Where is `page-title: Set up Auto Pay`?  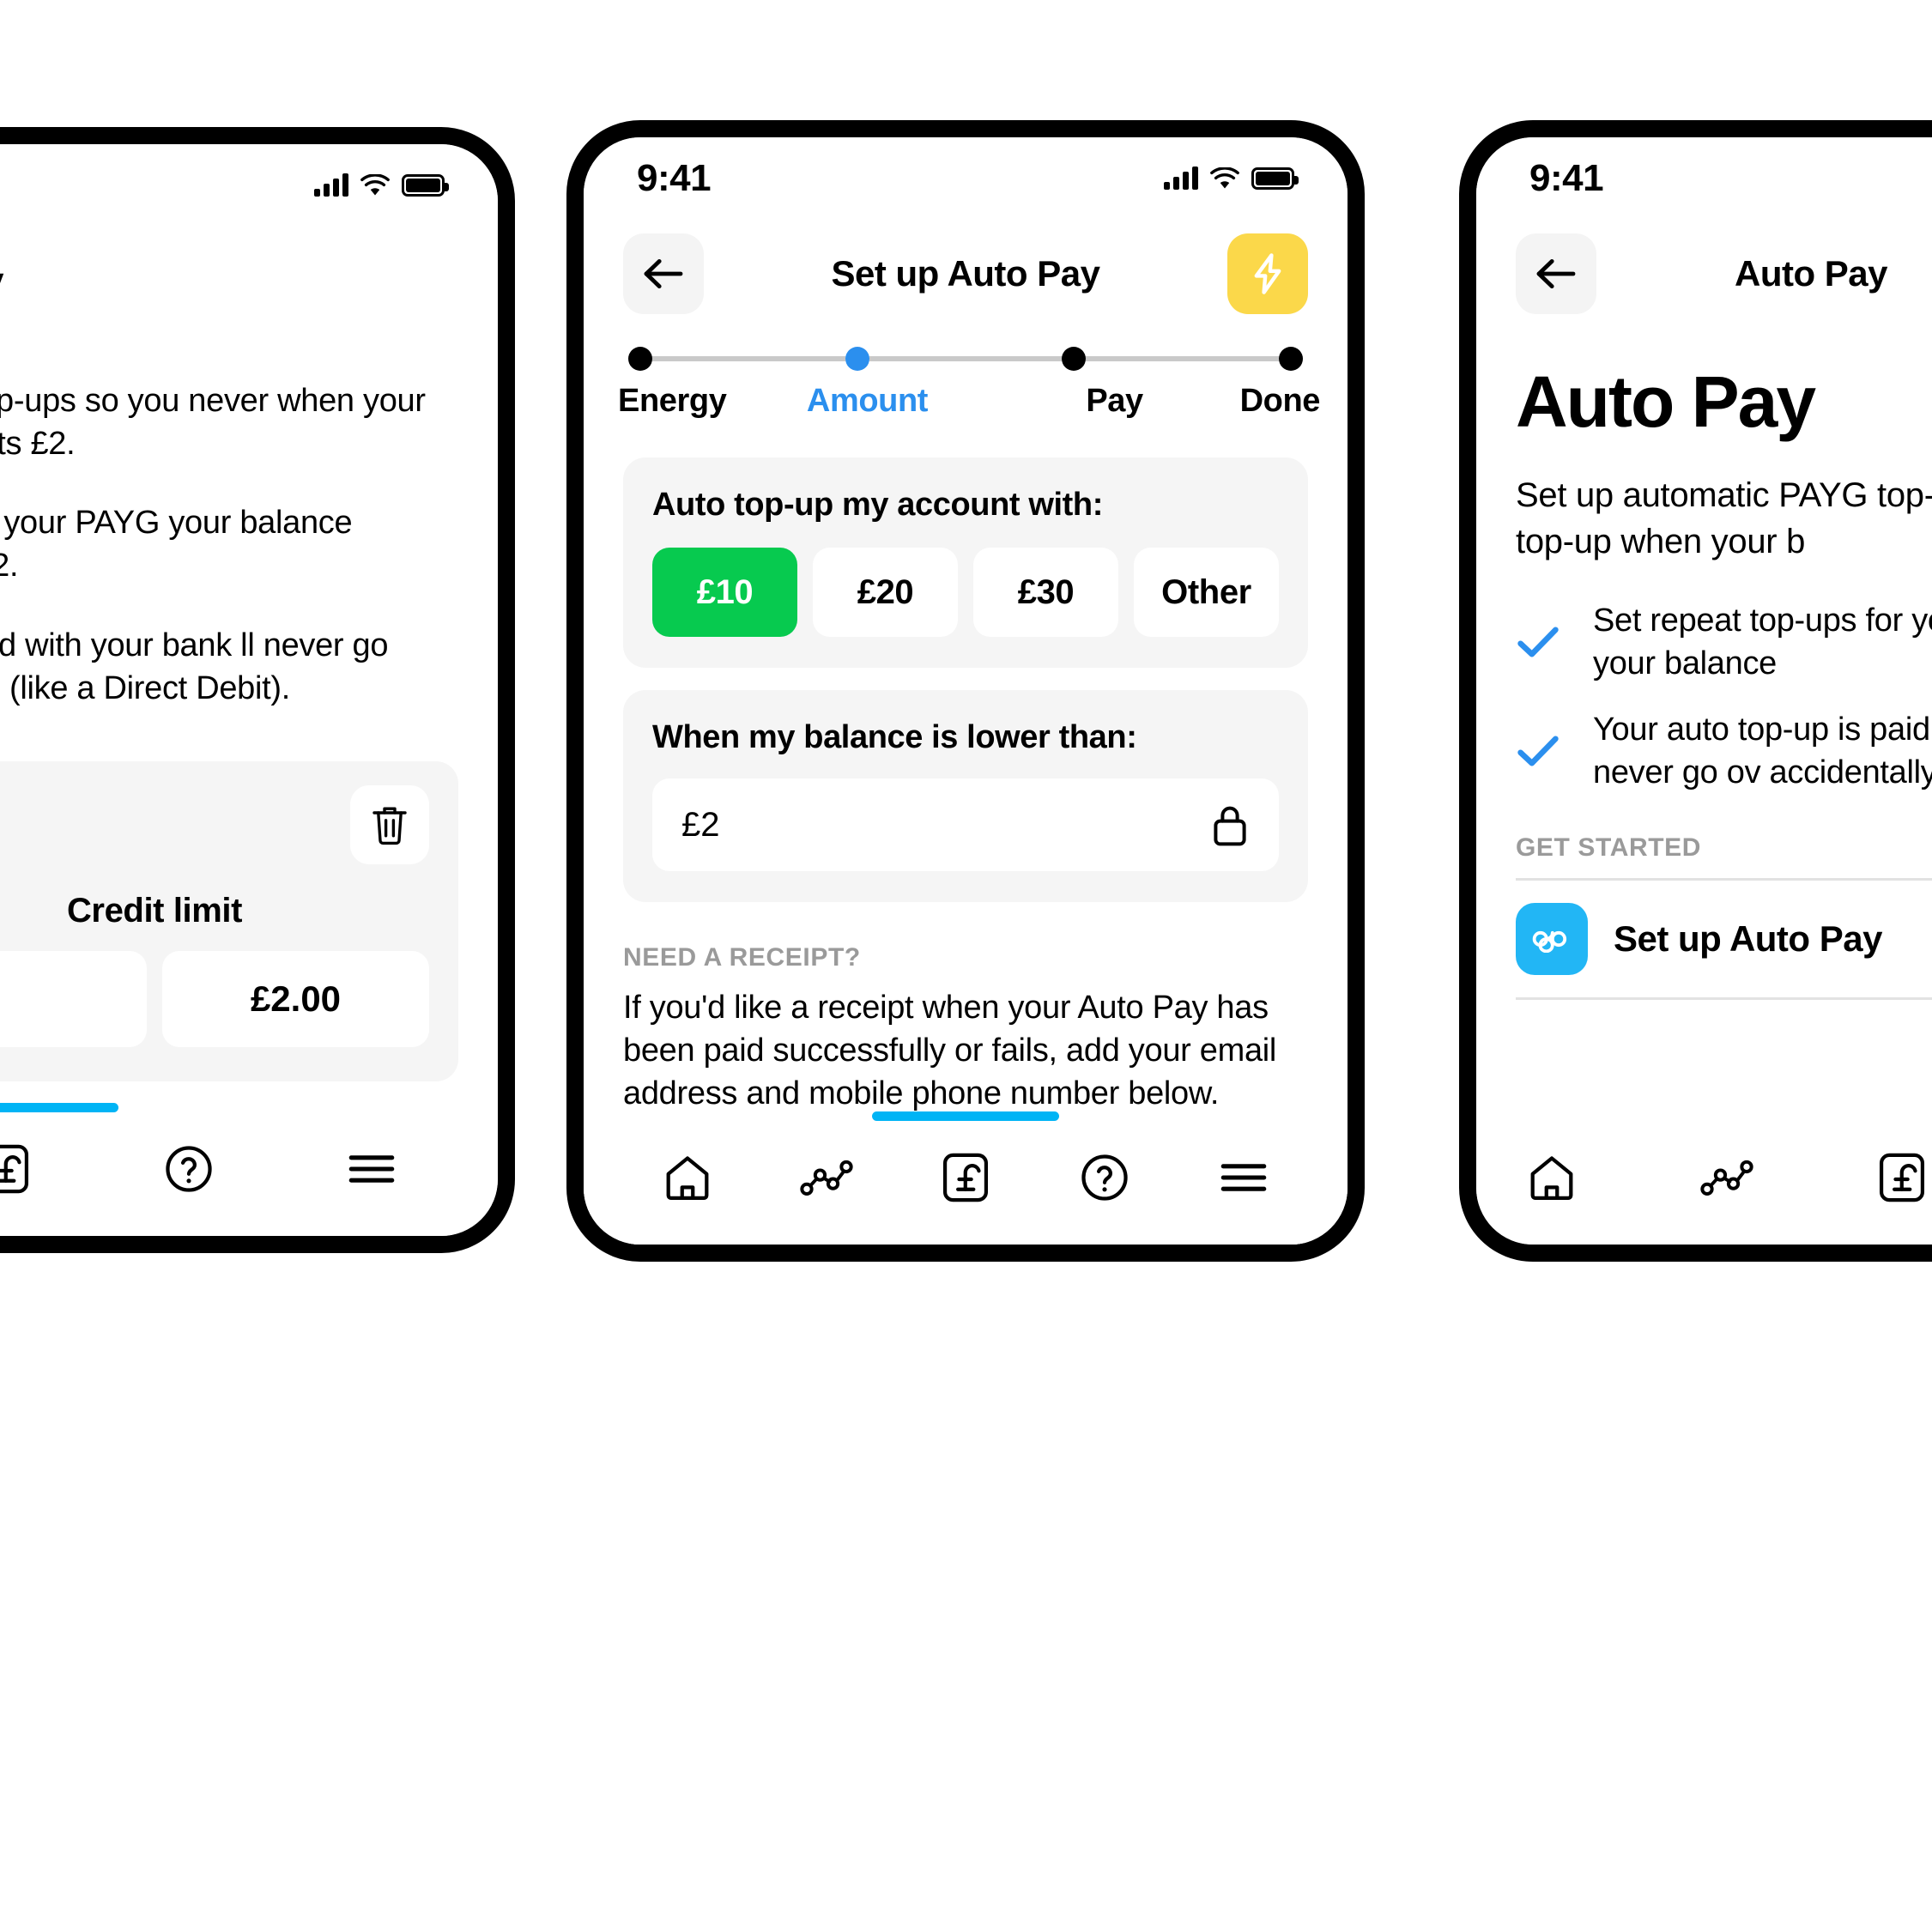 page-title: Set up Auto Pay is located at coordinates (965, 273).